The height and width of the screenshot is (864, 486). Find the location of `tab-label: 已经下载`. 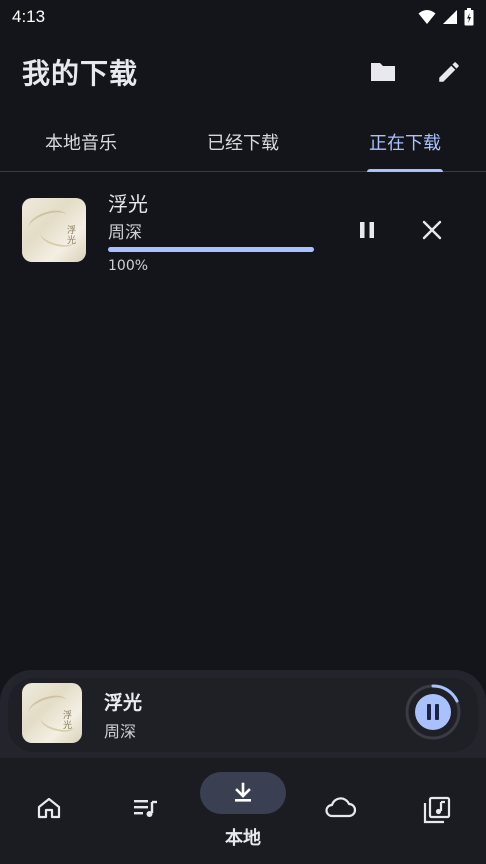

tab-label: 已经下载 is located at coordinates (243, 143).